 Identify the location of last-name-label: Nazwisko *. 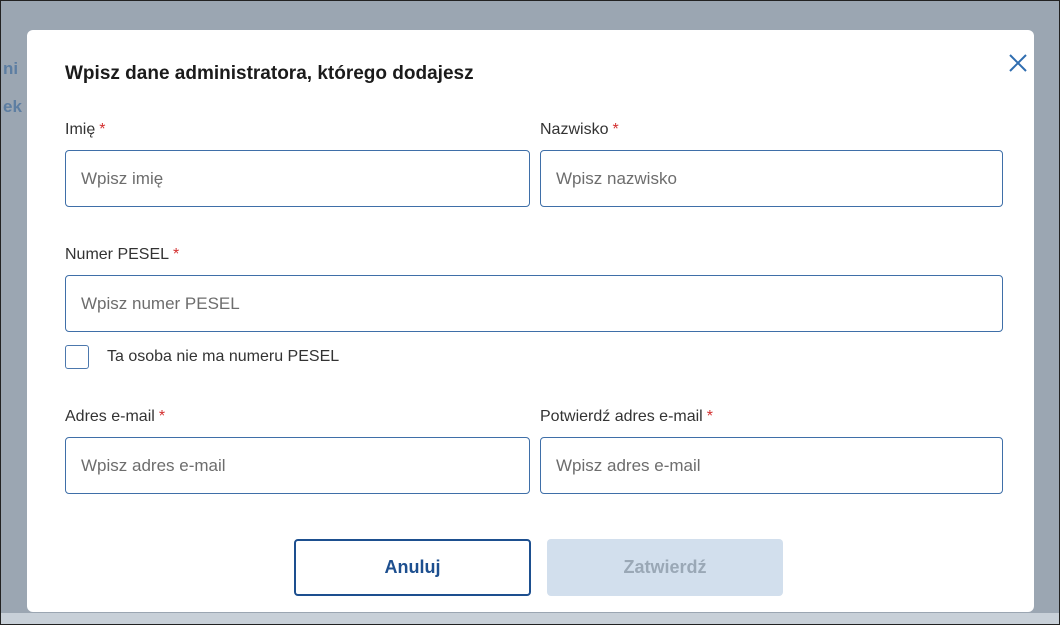
(579, 130).